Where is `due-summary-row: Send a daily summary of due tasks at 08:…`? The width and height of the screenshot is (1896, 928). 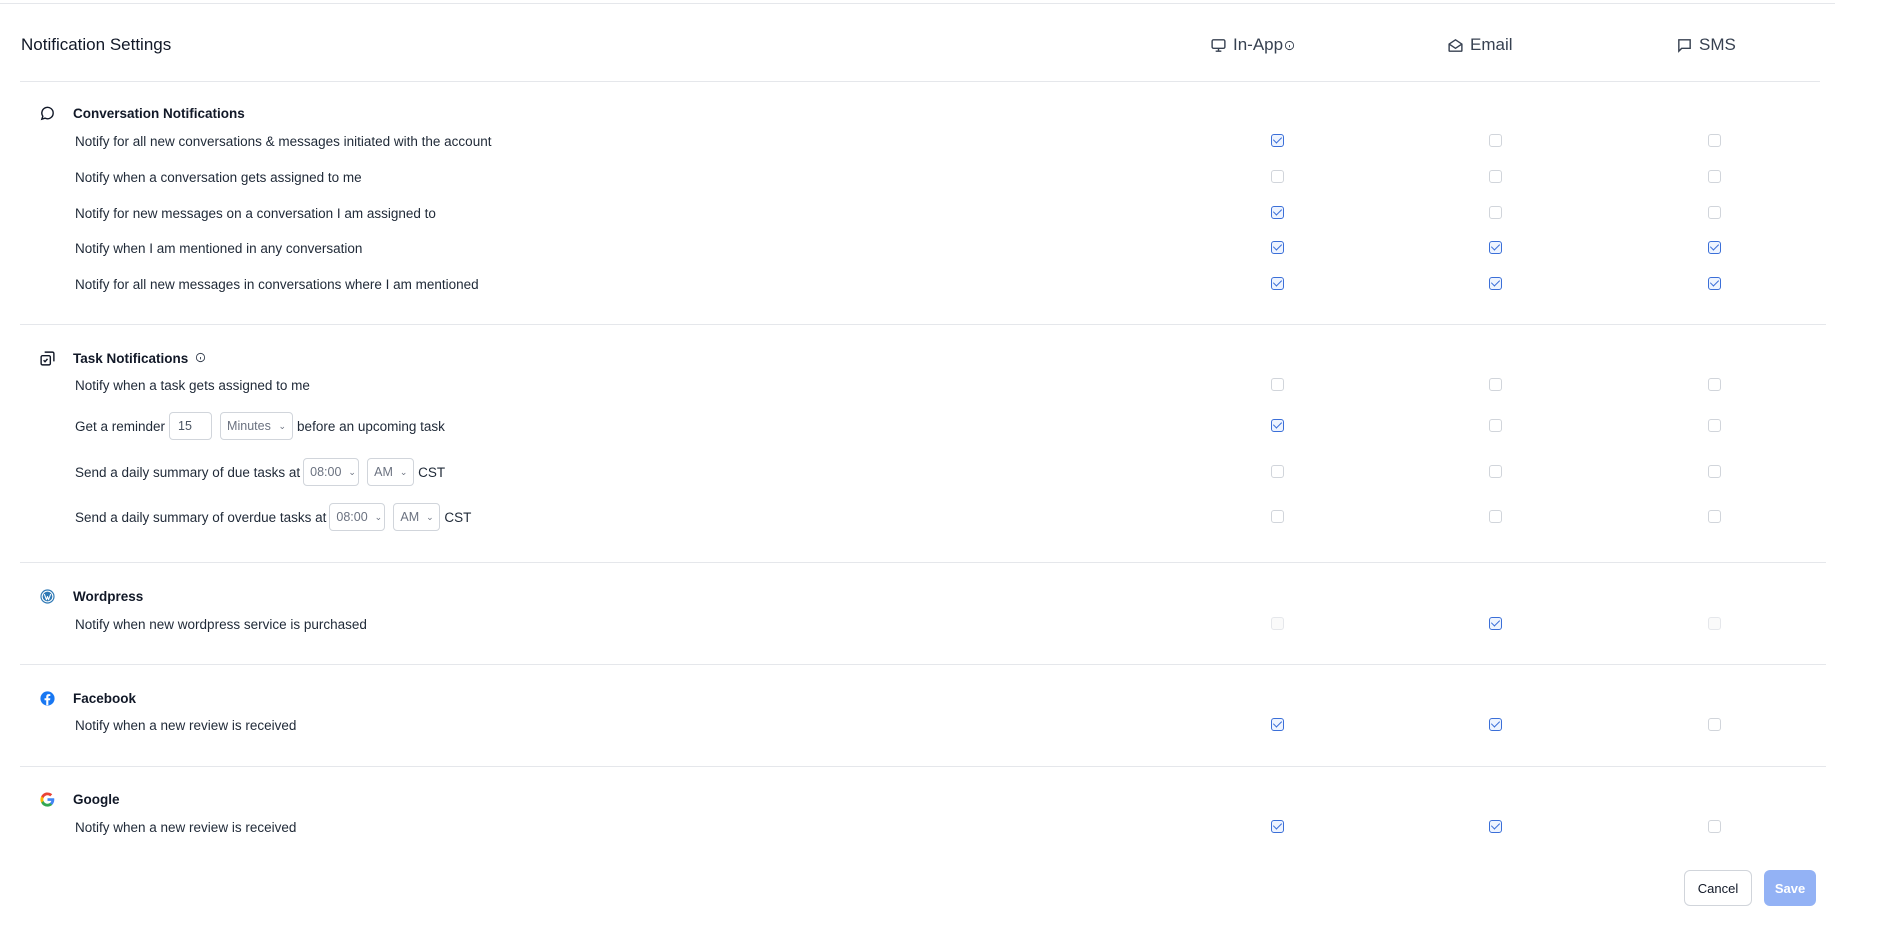 due-summary-row: Send a daily summary of due tasks at 08:… is located at coordinates (260, 472).